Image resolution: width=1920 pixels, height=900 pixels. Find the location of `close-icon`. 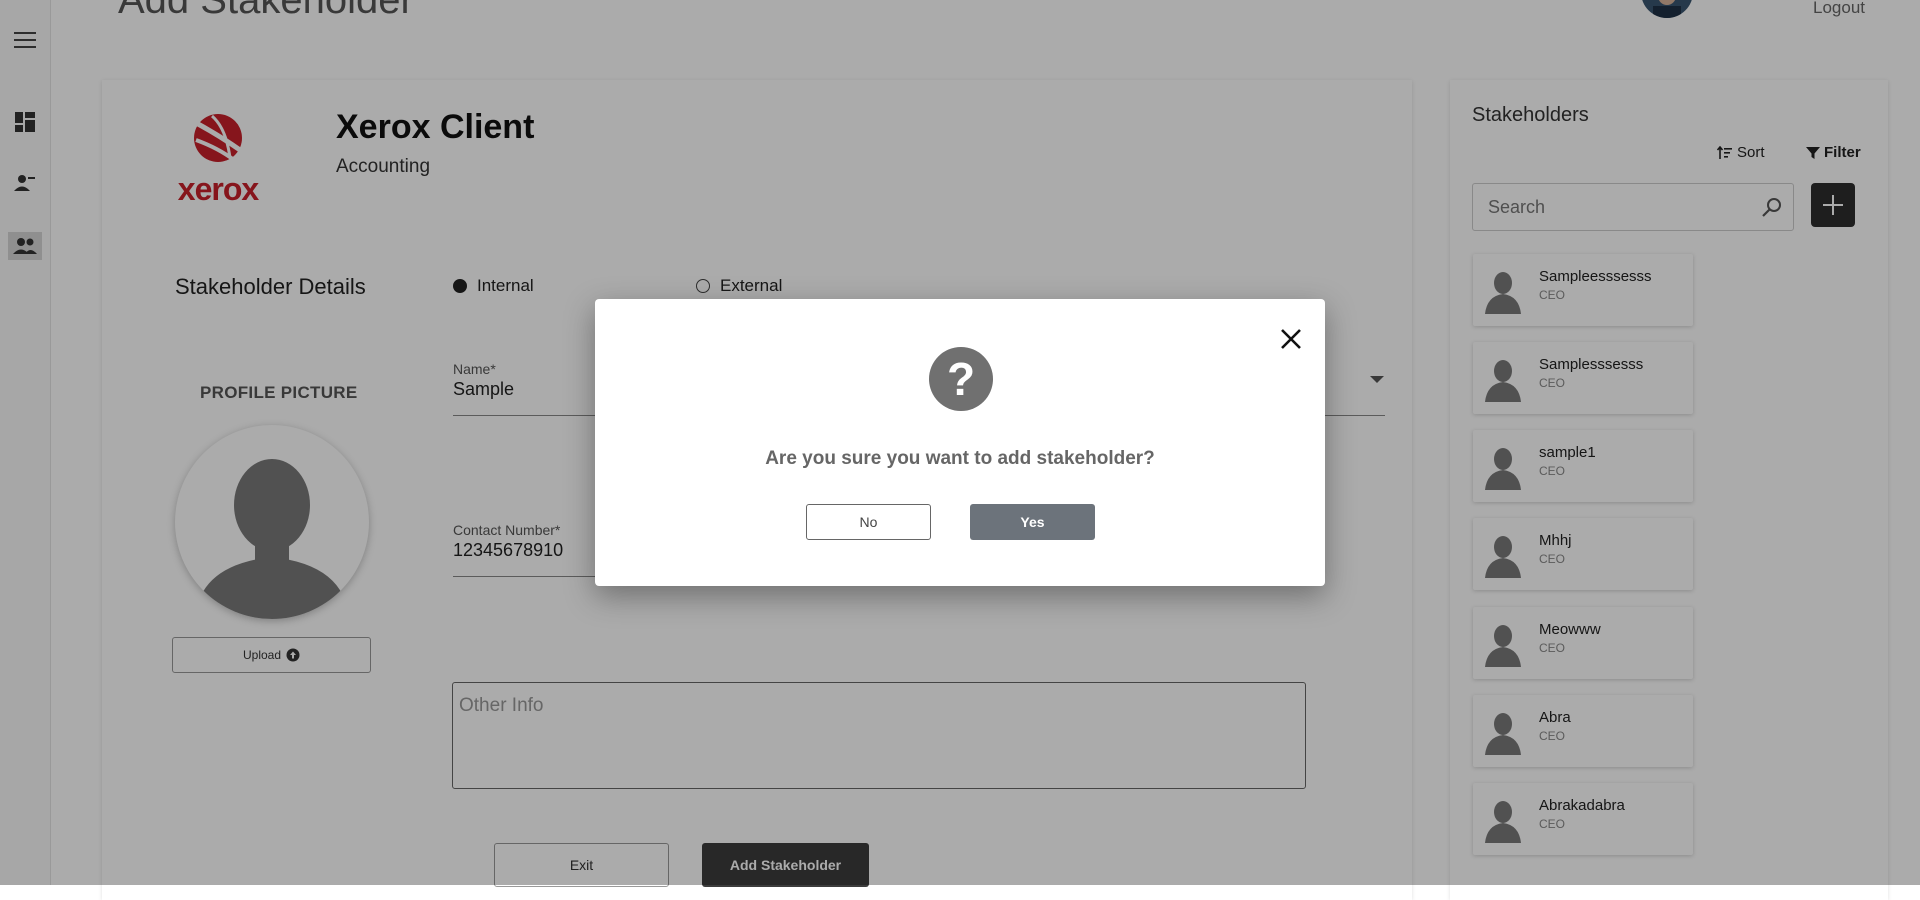

close-icon is located at coordinates (1291, 339).